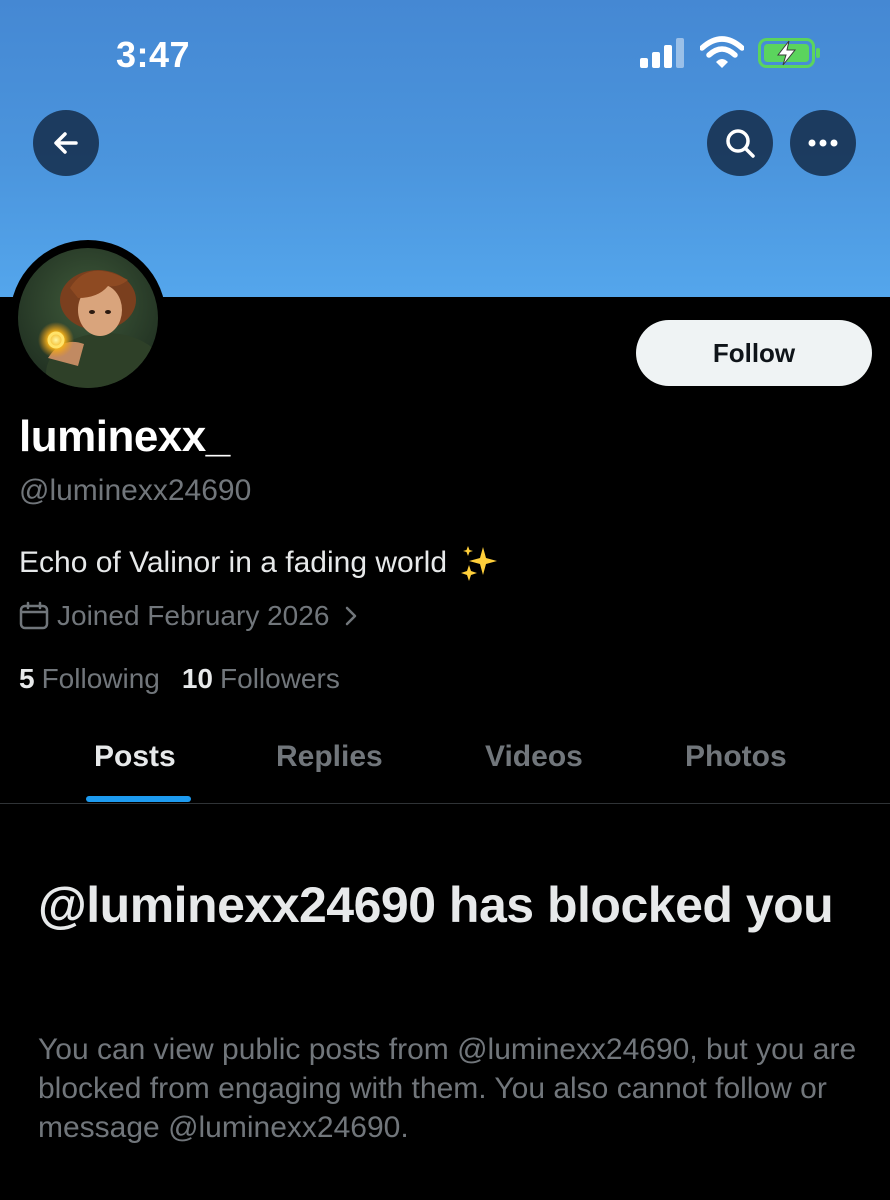 Image resolution: width=890 pixels, height=1200 pixels. Describe the element at coordinates (153, 54) in the screenshot. I see `status-time: 3:47` at that location.